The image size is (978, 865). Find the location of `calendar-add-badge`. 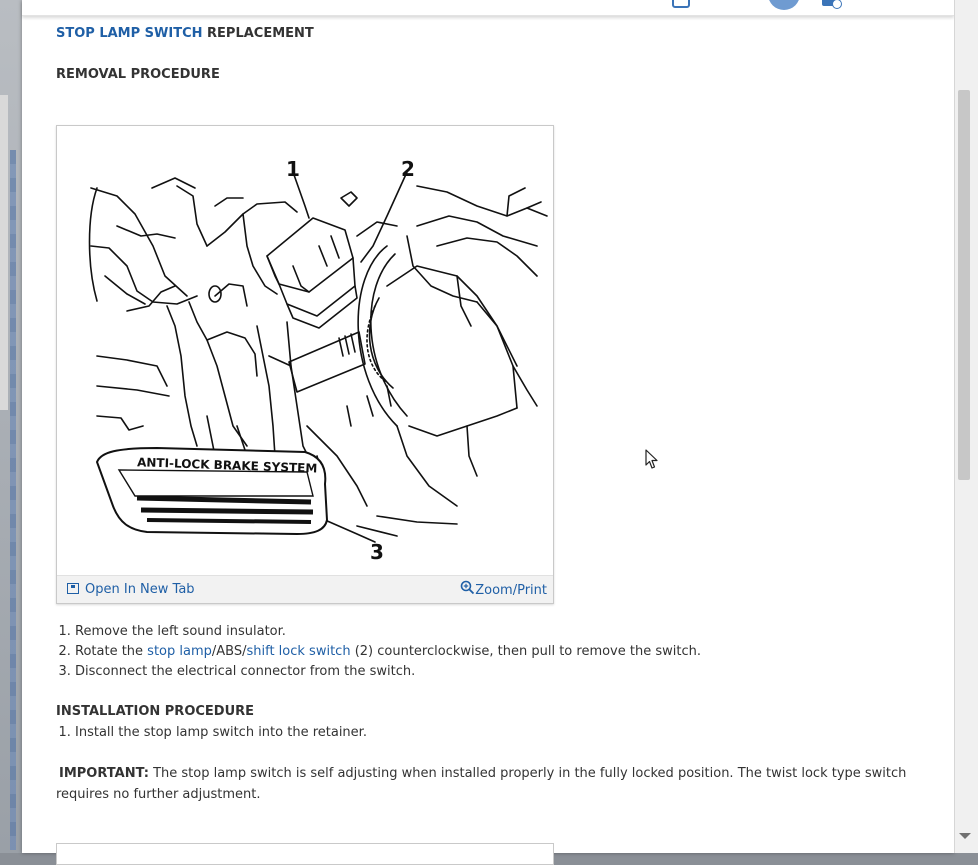

calendar-add-badge is located at coordinates (837, 4).